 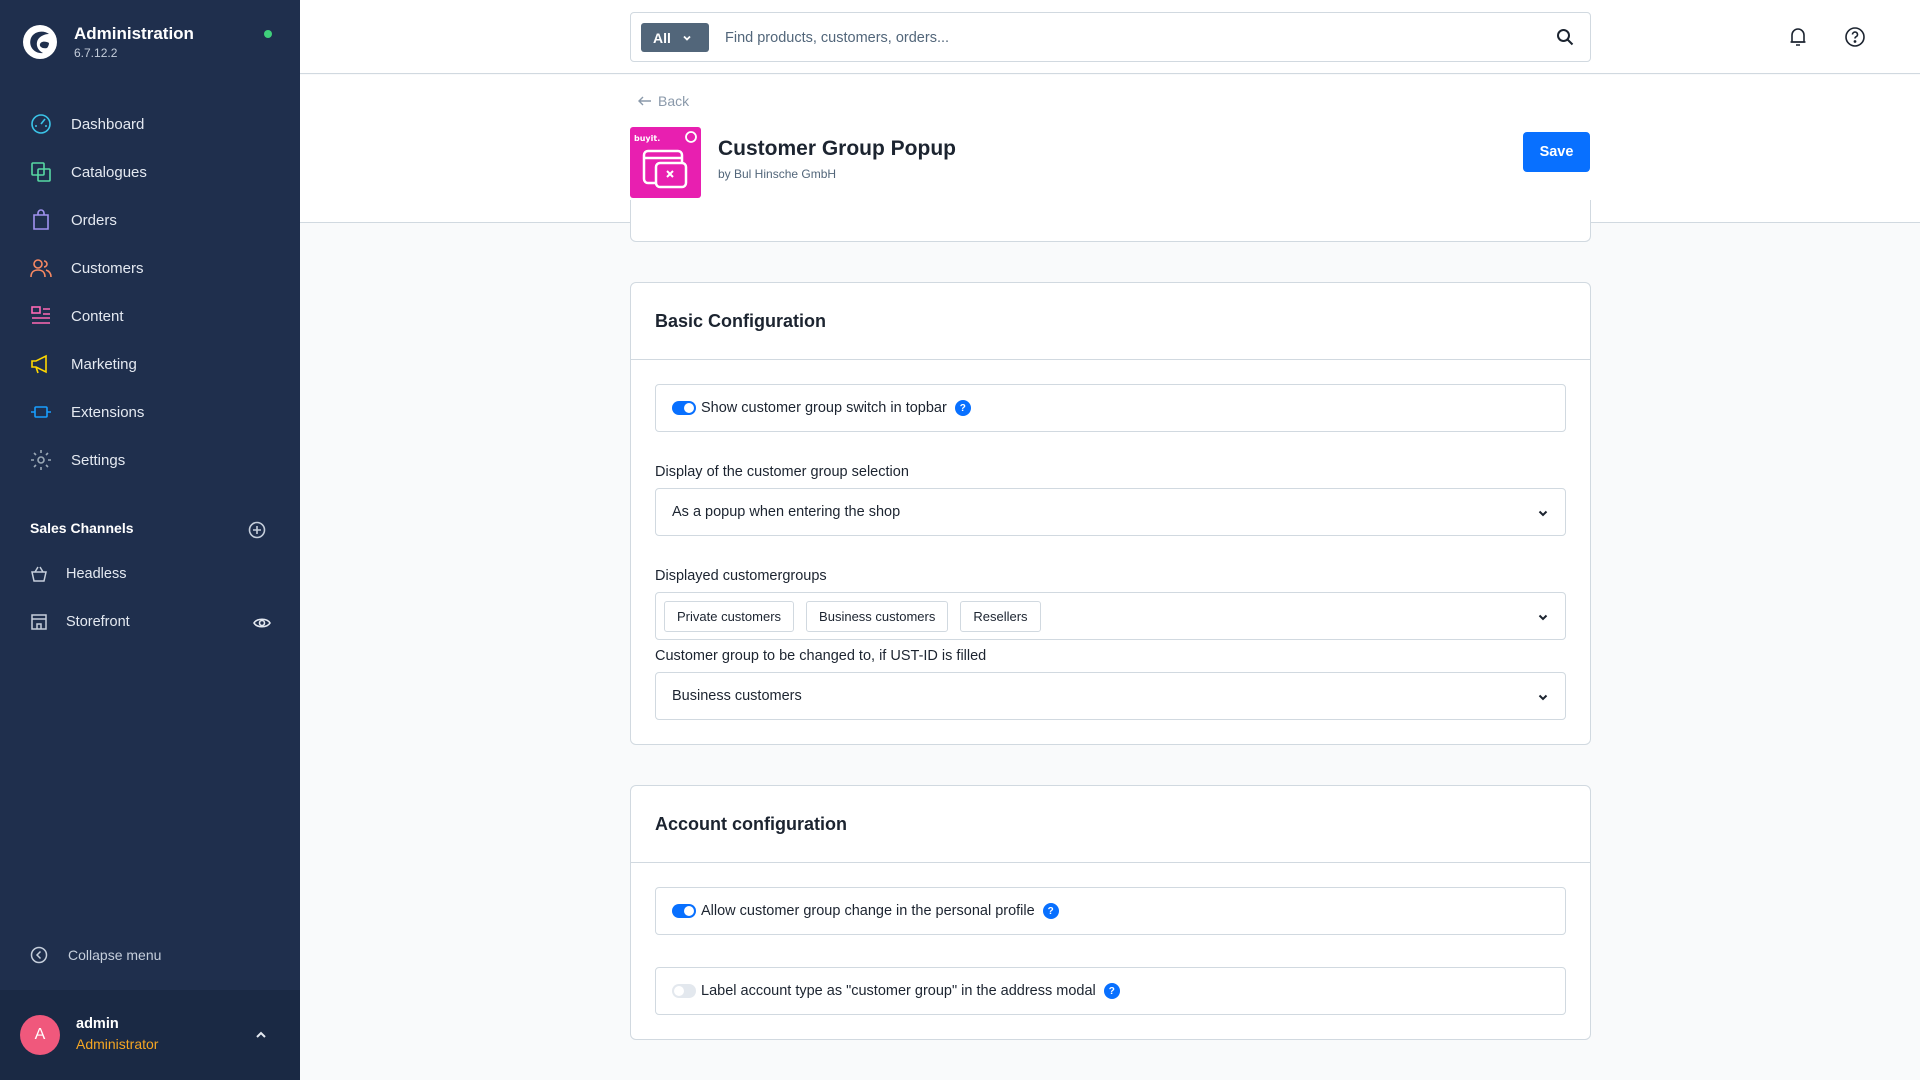 What do you see at coordinates (41, 412) in the screenshot?
I see `extensions-icon` at bounding box center [41, 412].